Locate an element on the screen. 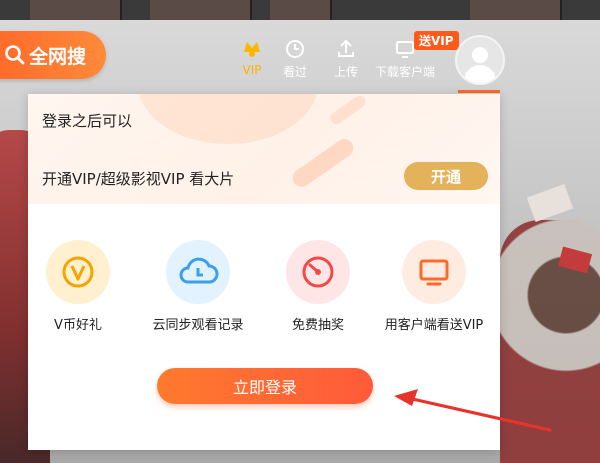 The height and width of the screenshot is (463, 600). nav-history-label: 看过 is located at coordinates (295, 72).